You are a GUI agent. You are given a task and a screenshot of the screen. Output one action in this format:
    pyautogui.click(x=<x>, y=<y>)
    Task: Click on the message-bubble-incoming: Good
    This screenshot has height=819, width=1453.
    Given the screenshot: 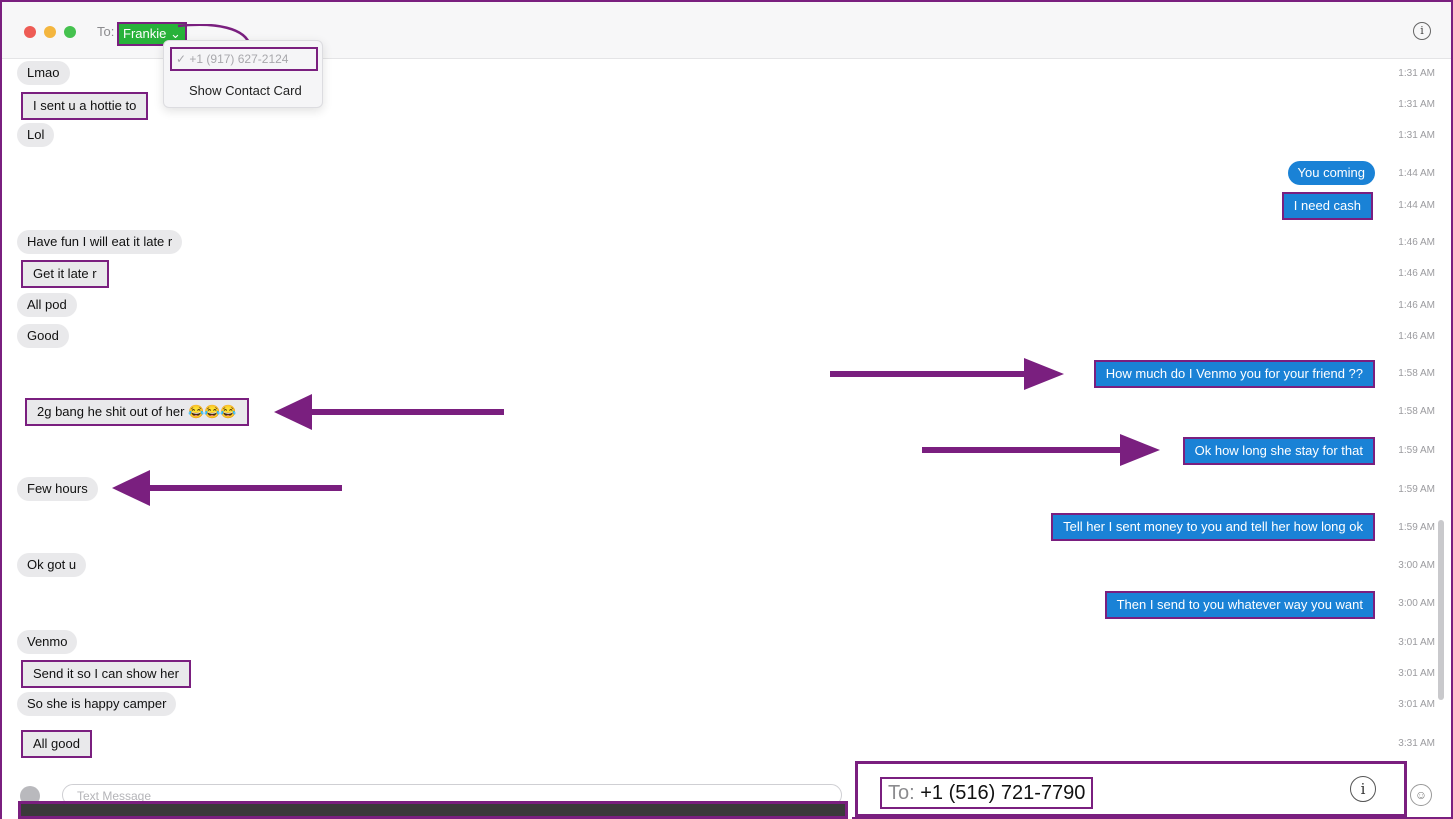 What is the action you would take?
    pyautogui.click(x=43, y=336)
    